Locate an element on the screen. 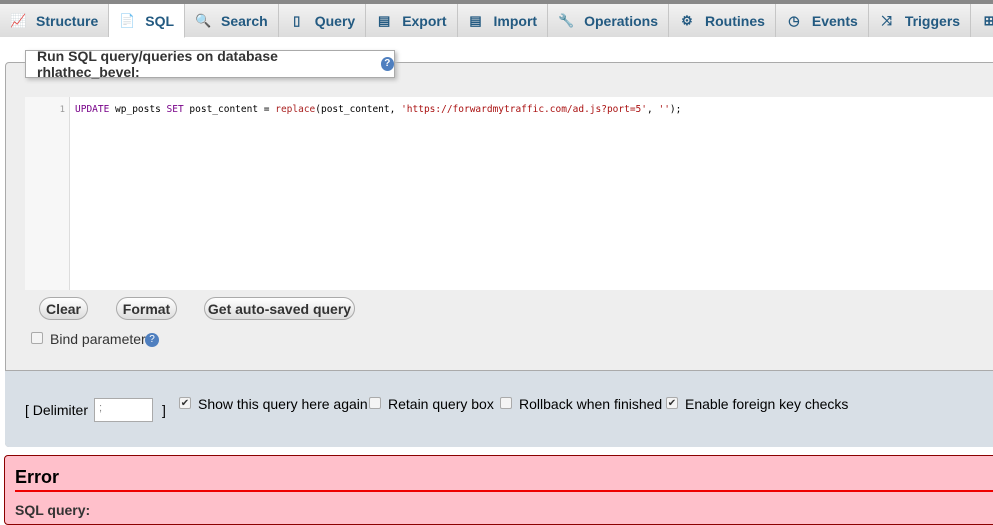  string-literal: '' is located at coordinates (664, 109).